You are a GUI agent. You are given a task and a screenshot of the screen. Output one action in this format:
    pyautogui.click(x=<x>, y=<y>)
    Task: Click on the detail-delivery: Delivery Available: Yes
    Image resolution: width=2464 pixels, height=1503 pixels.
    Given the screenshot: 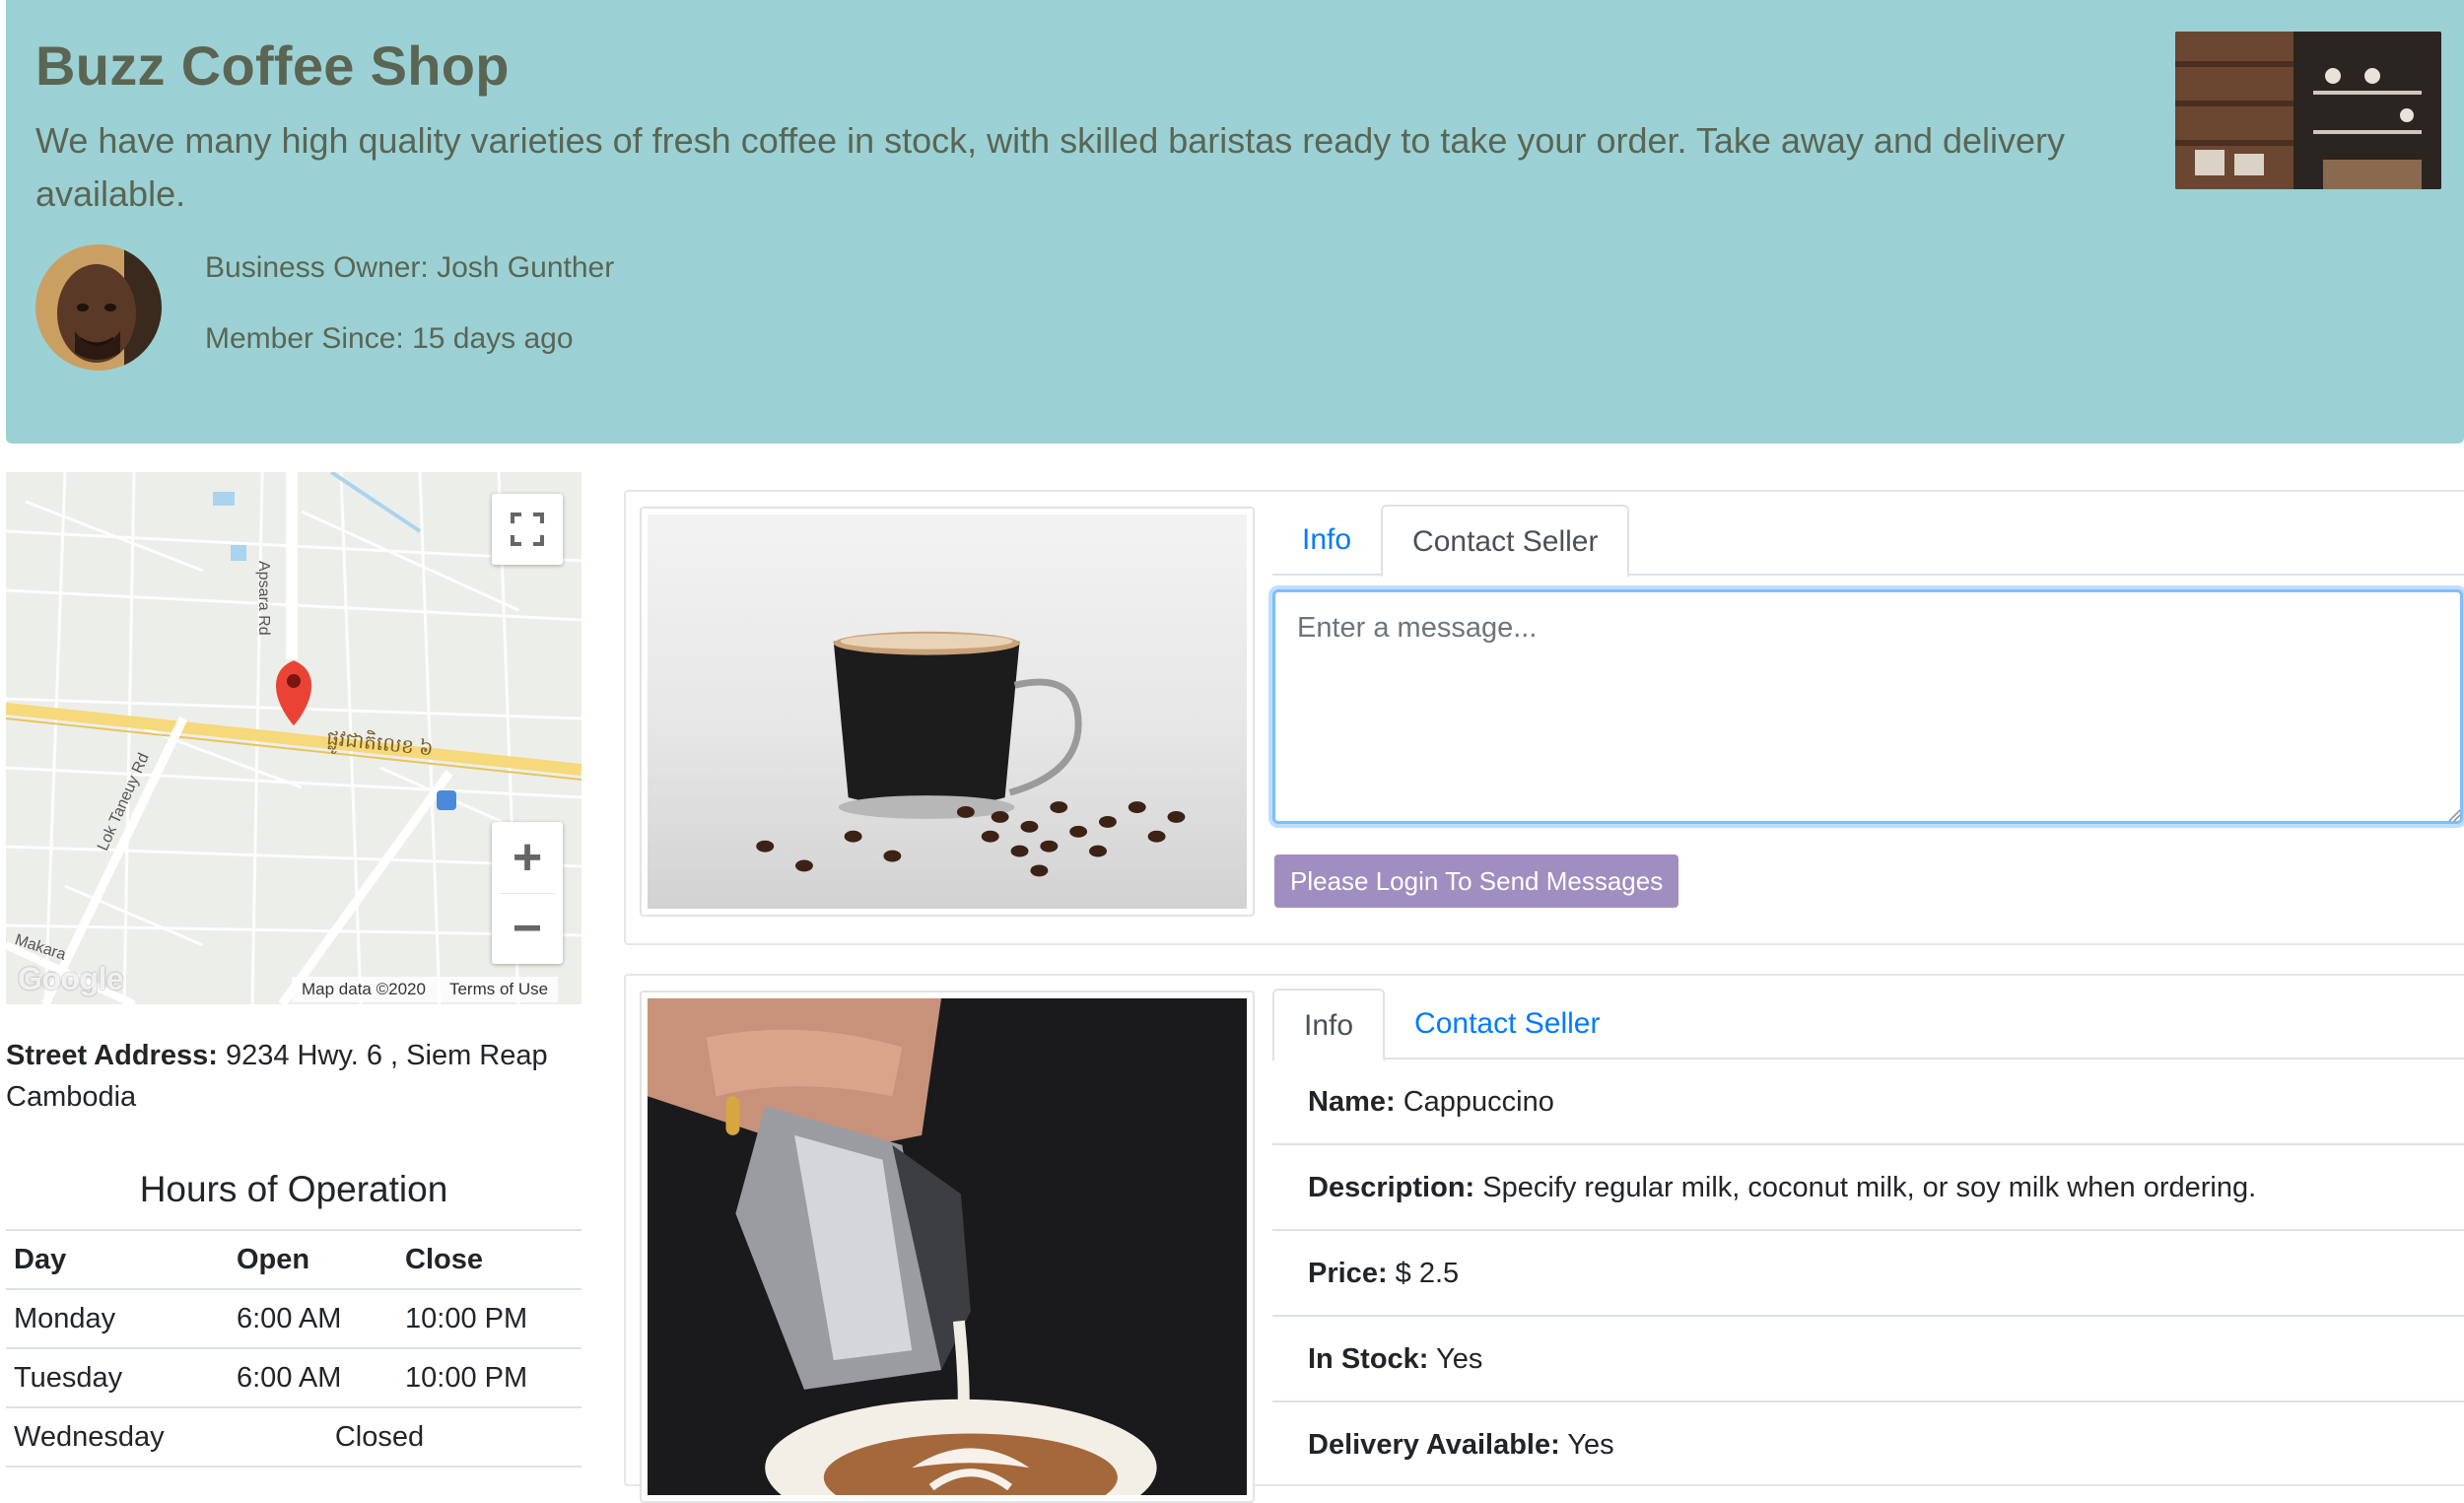 What is the action you would take?
    pyautogui.click(x=1868, y=1445)
    